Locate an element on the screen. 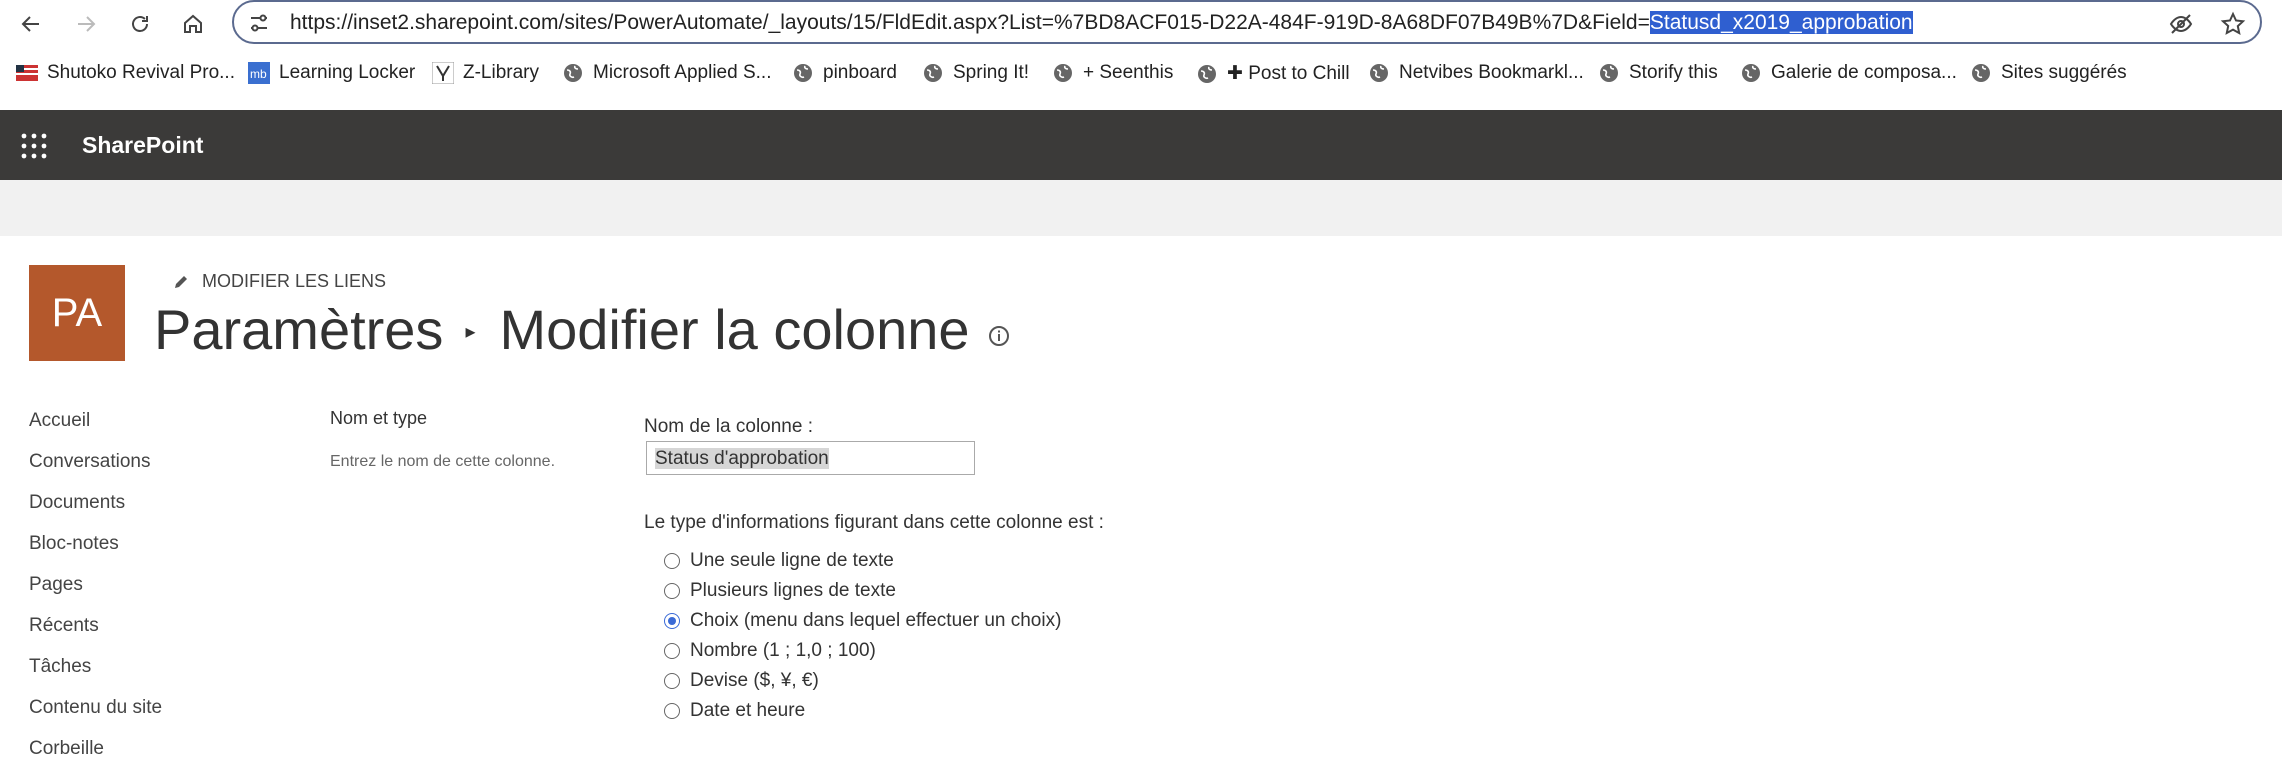  section-title: Nom et type is located at coordinates (379, 418).